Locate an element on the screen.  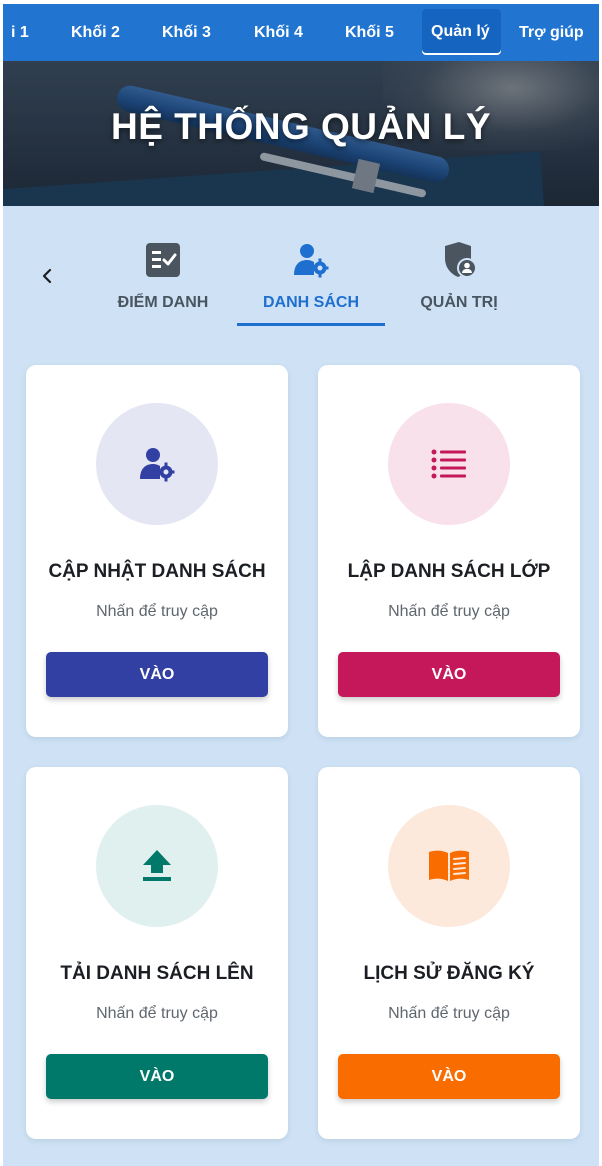
card-tai-danh-sach-len: TẢI DANH SÁCH LÊN Nhấn để truy cập VÀO is located at coordinates (157, 953).